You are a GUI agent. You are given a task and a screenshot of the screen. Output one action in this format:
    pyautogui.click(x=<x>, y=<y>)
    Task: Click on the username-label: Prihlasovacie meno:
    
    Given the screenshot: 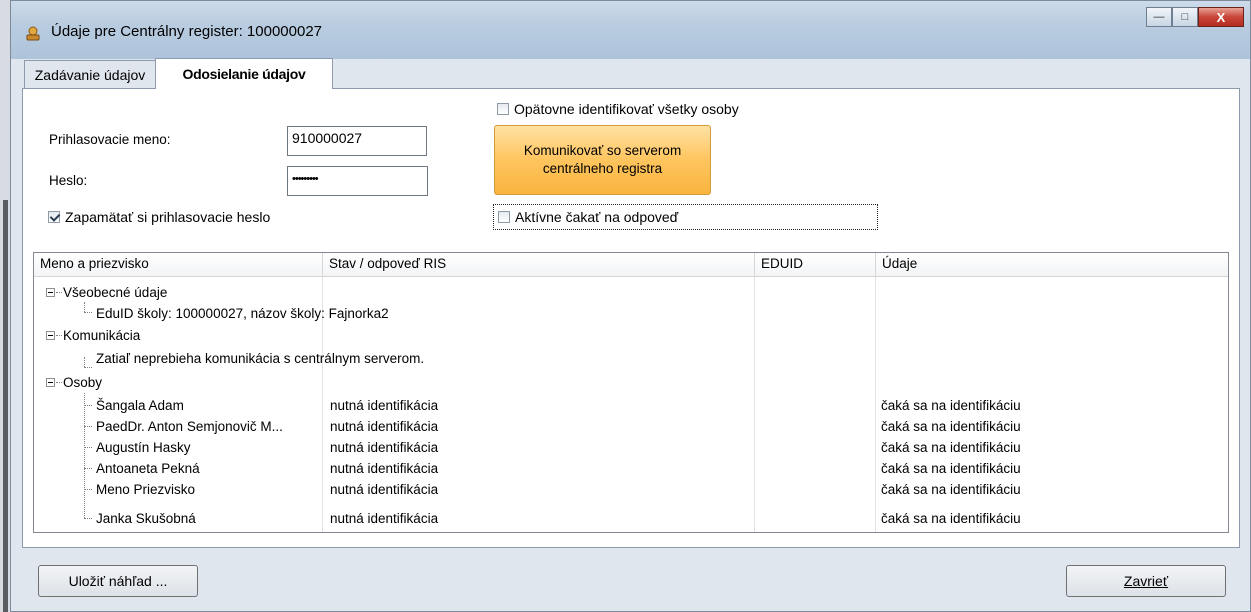 What is the action you would take?
    pyautogui.click(x=110, y=139)
    